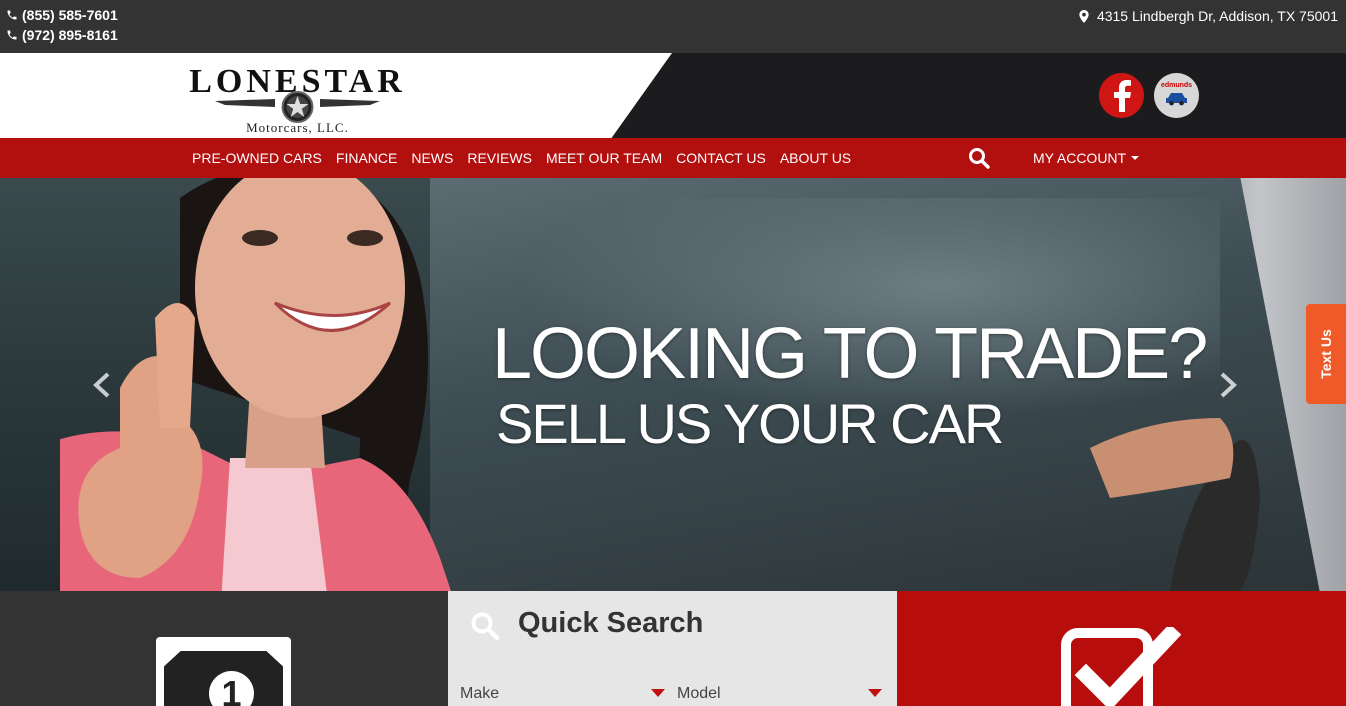 The image size is (1346, 706). Describe the element at coordinates (1080, 158) in the screenshot. I see `my-account-label: MY ACCOUNT` at that location.